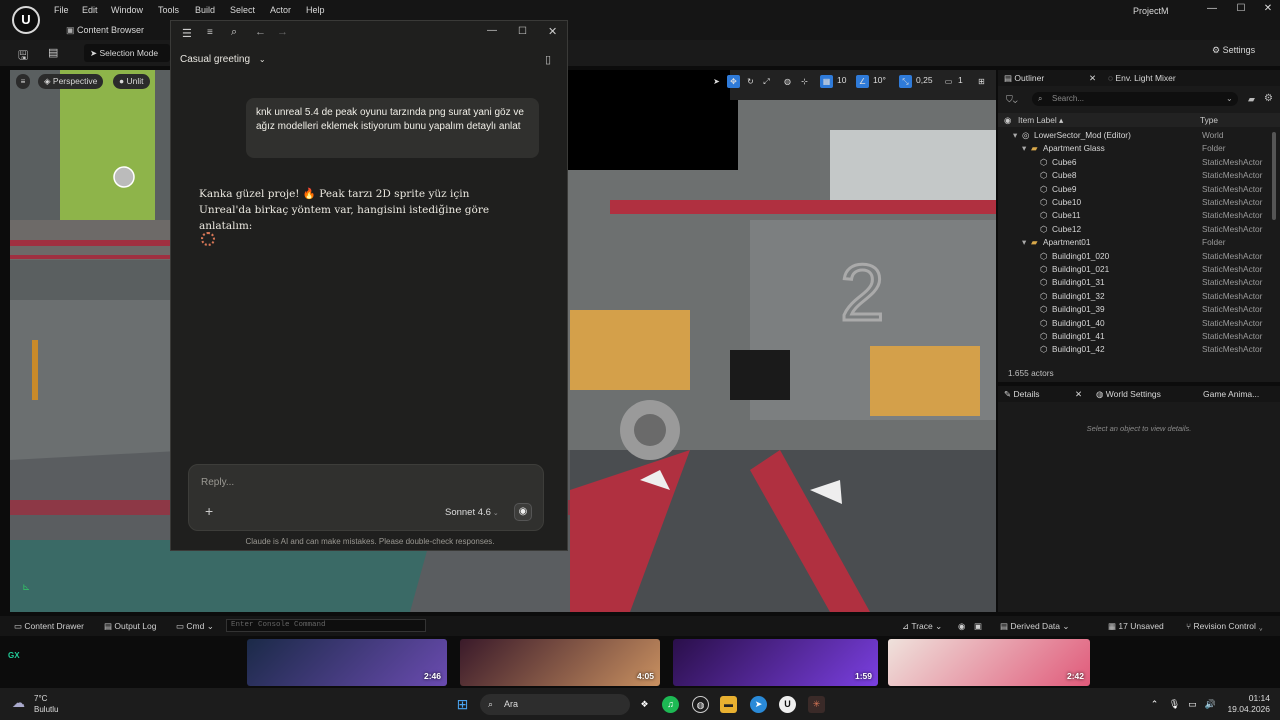  What do you see at coordinates (1128, 394) in the screenshot?
I see `tab-world-settings: ◍ World Settings` at bounding box center [1128, 394].